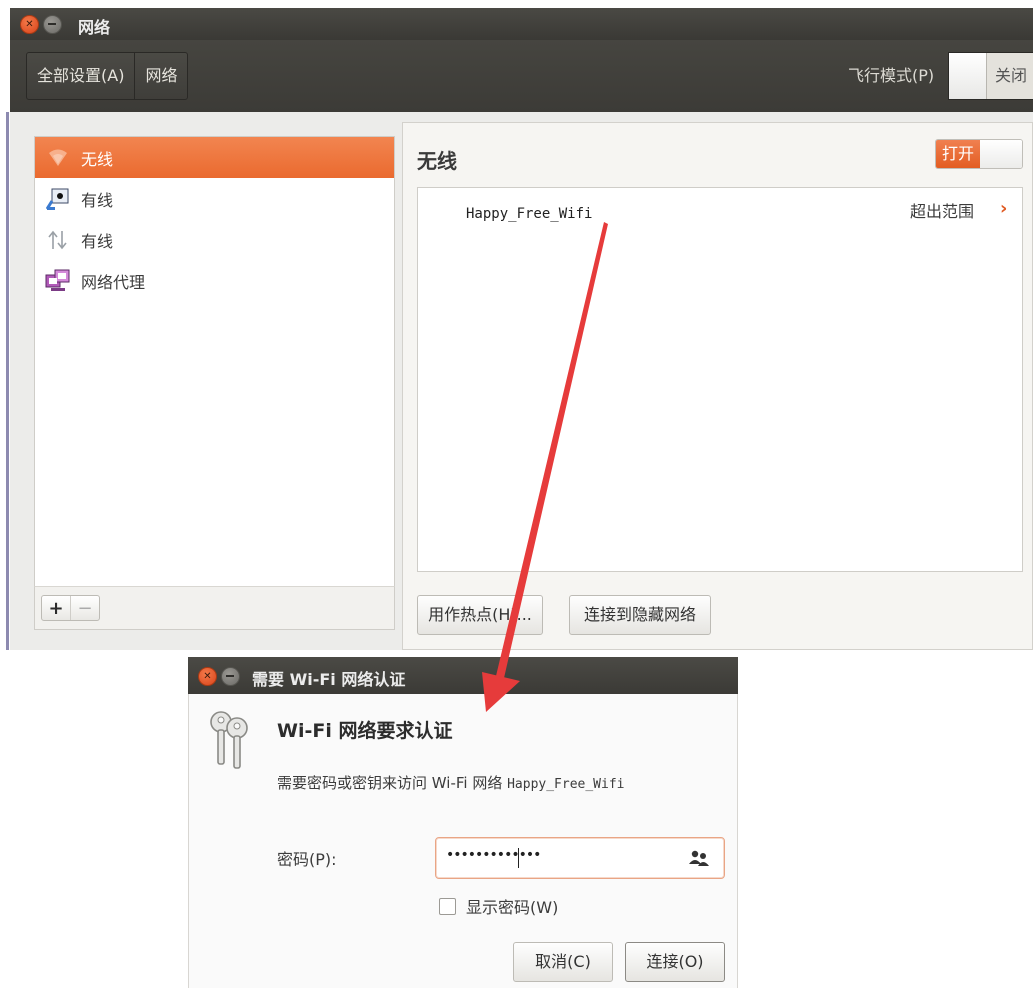 This screenshot has width=1033, height=988. I want to click on add-connection-button: +, so click(56, 608).